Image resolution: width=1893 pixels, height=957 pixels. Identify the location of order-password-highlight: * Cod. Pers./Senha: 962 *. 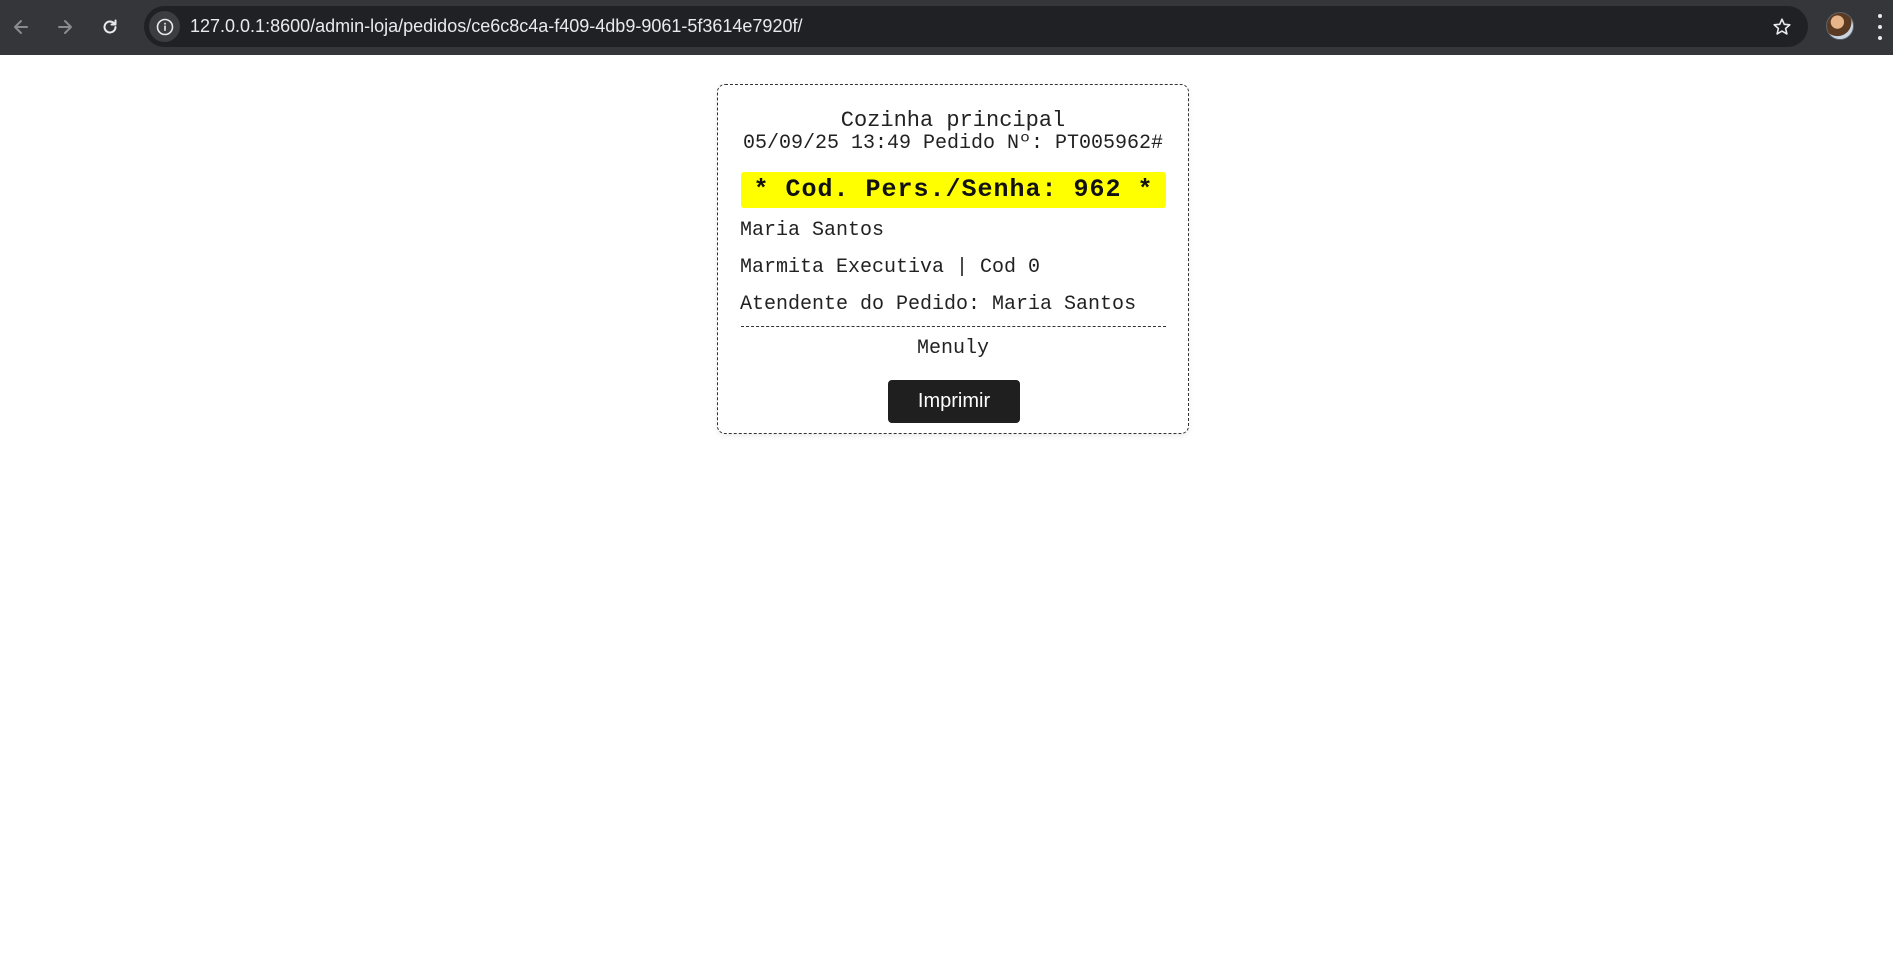
(953, 190).